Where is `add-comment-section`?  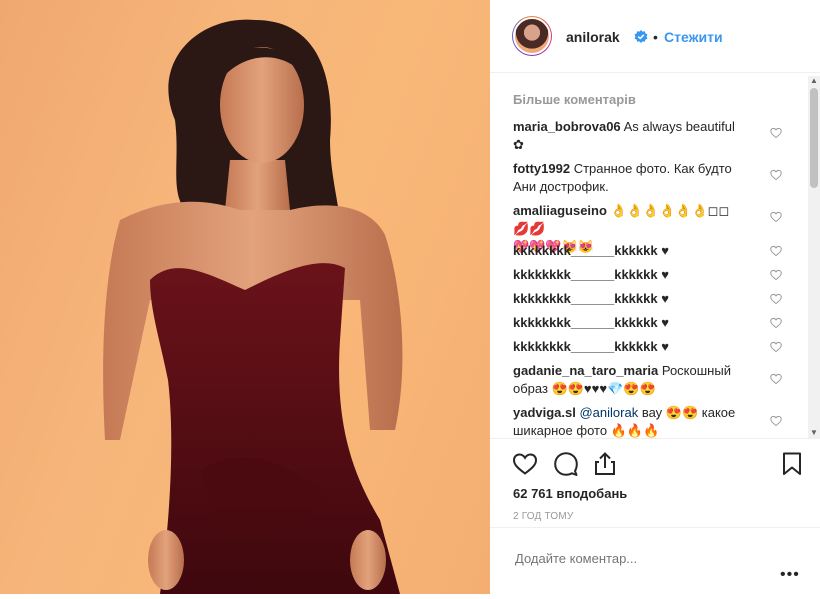 add-comment-section is located at coordinates (655, 557).